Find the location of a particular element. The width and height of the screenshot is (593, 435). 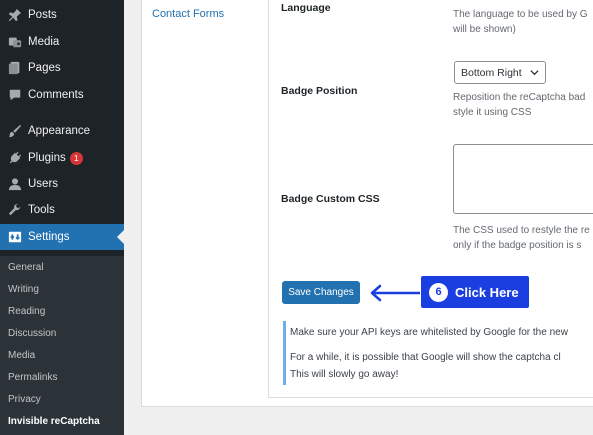

menu-label: Tools is located at coordinates (41, 210).